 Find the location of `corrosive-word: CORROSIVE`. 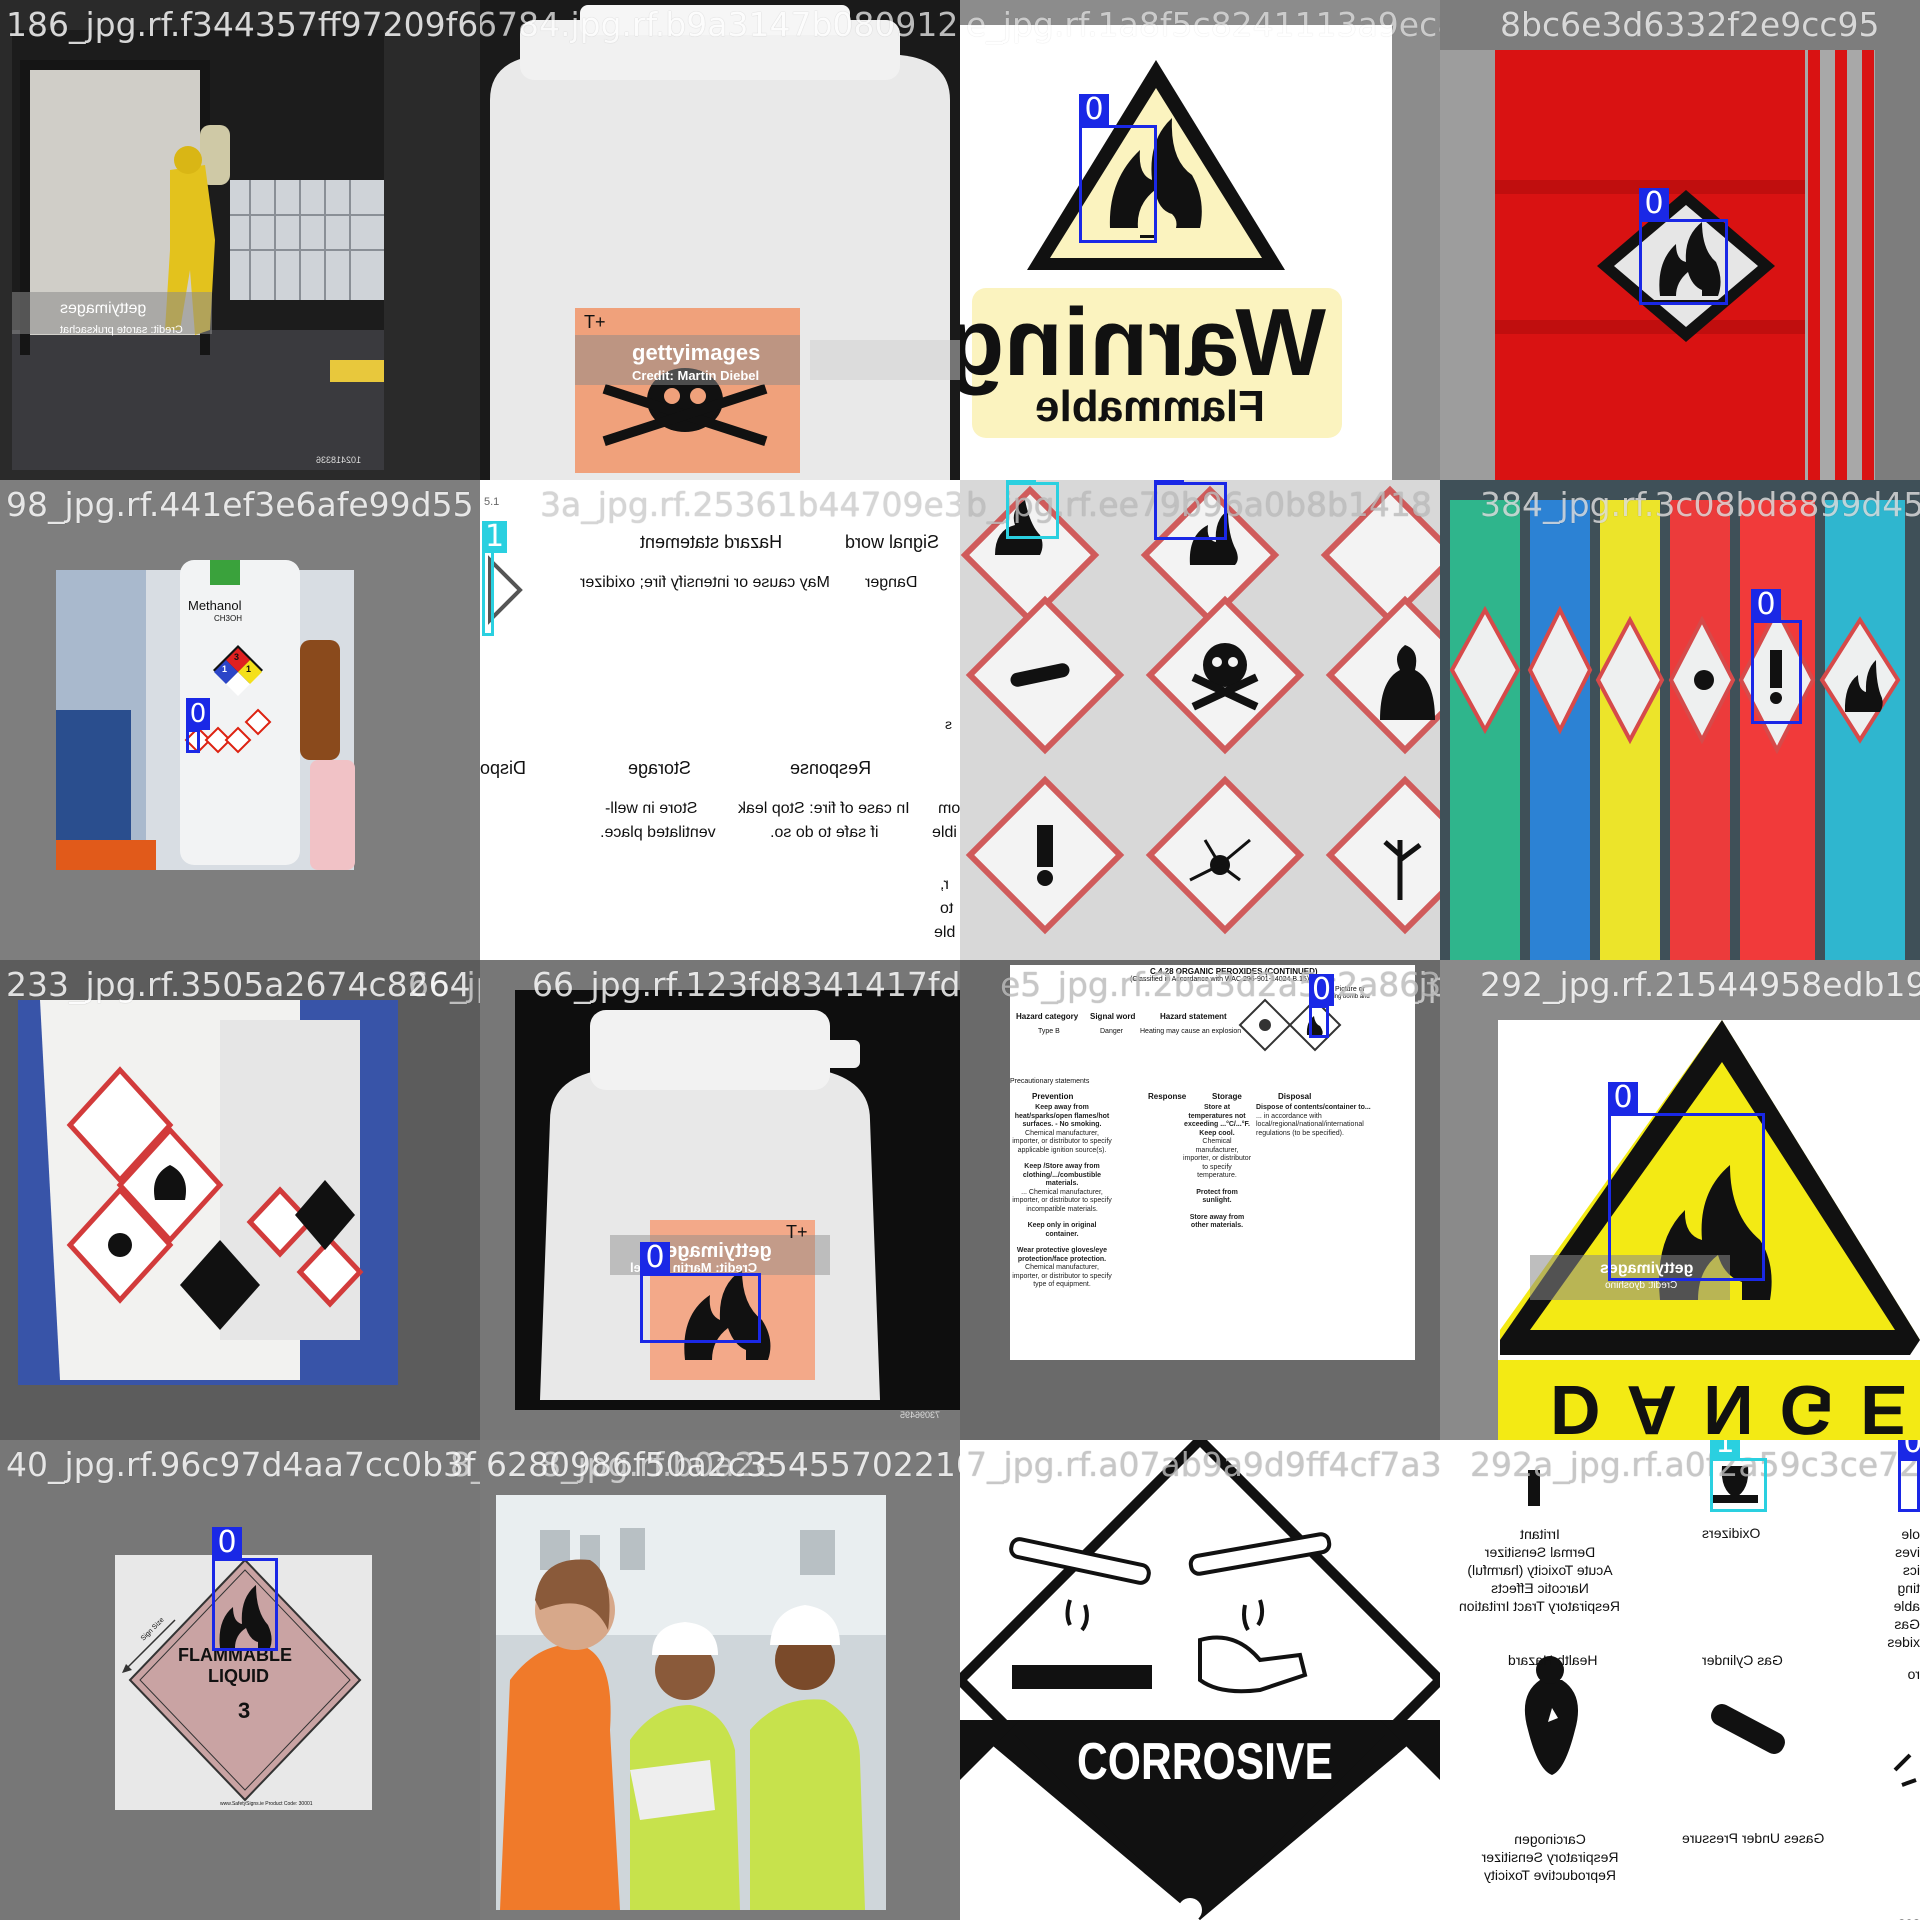

corrosive-word: CORROSIVE is located at coordinates (1205, 1762).